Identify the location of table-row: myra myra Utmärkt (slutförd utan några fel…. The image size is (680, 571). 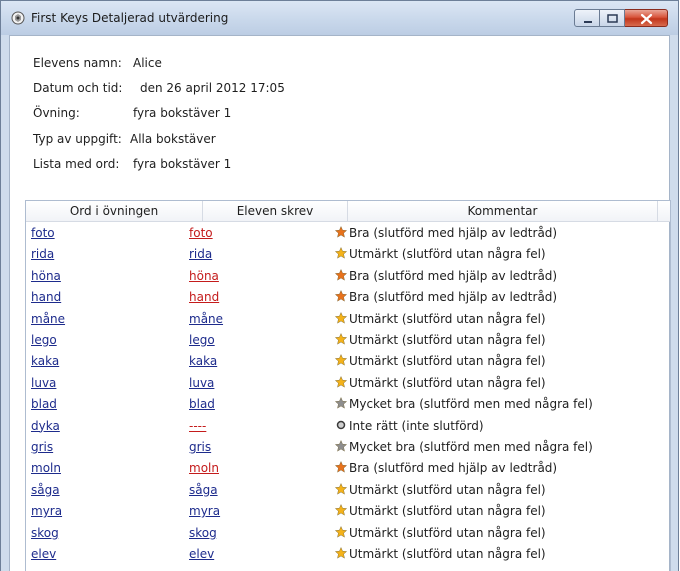
(348, 511).